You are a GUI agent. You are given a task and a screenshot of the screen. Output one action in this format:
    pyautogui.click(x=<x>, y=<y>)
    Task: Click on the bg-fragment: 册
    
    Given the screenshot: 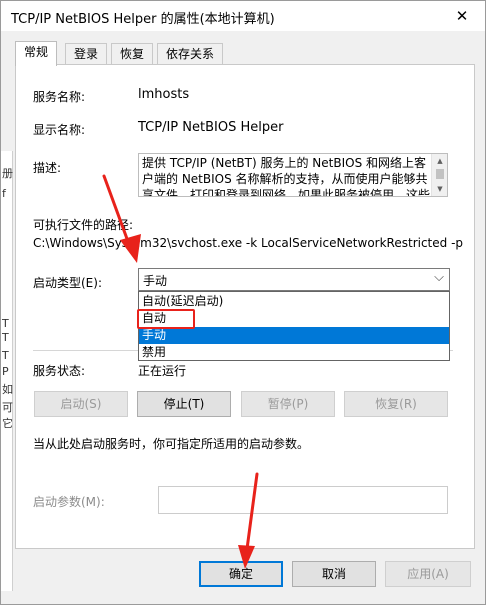 What is the action you would take?
    pyautogui.click(x=7, y=173)
    